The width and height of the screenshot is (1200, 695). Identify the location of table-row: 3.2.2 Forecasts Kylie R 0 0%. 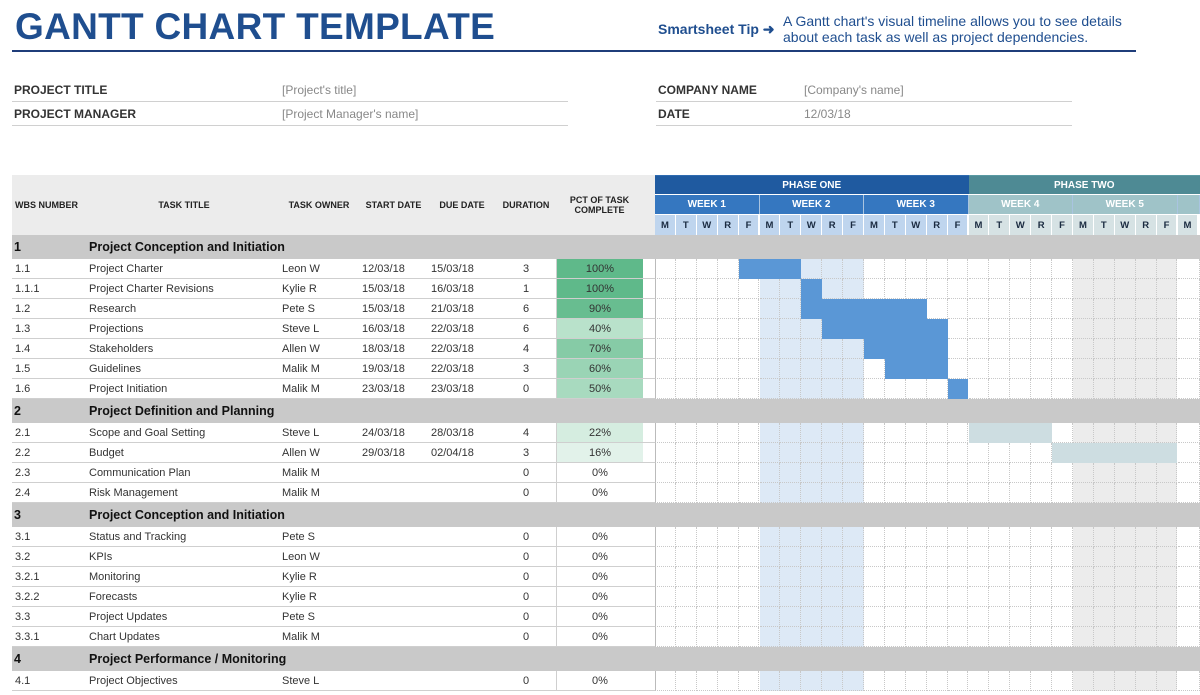
(333, 597).